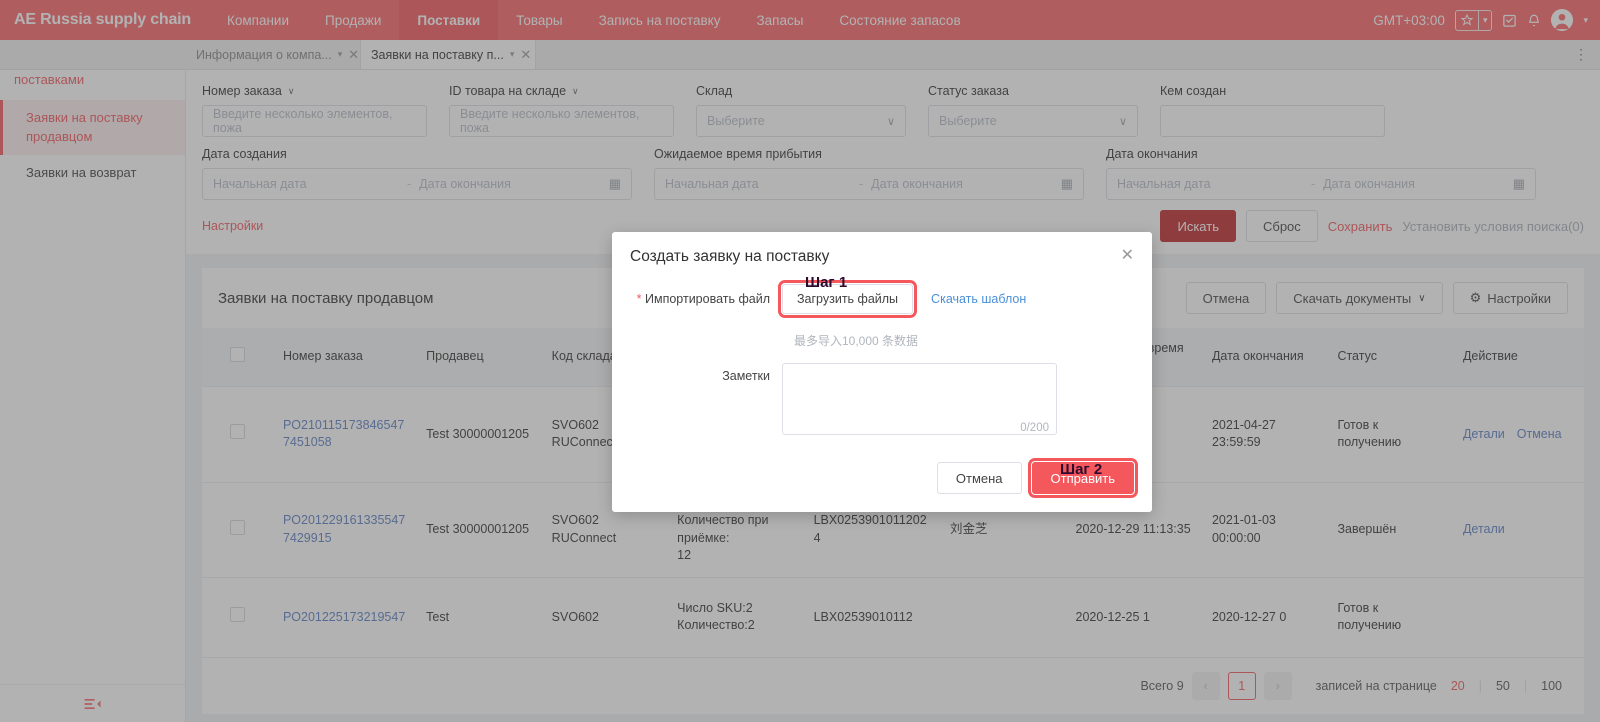 This screenshot has width=1600, height=722. I want to click on notes-char-counter: 0/200, so click(1034, 428).